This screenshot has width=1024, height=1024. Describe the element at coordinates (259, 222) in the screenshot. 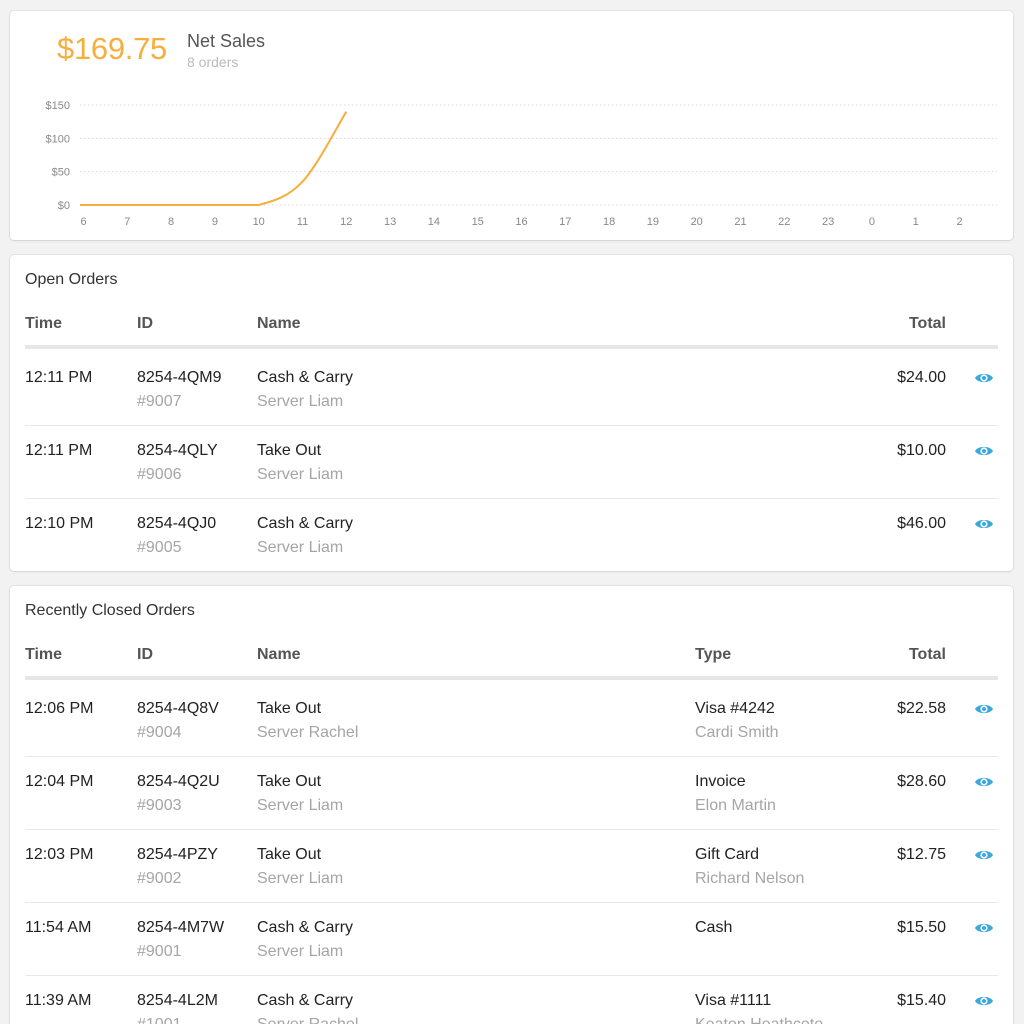

I see `x-tick-label: 10` at that location.